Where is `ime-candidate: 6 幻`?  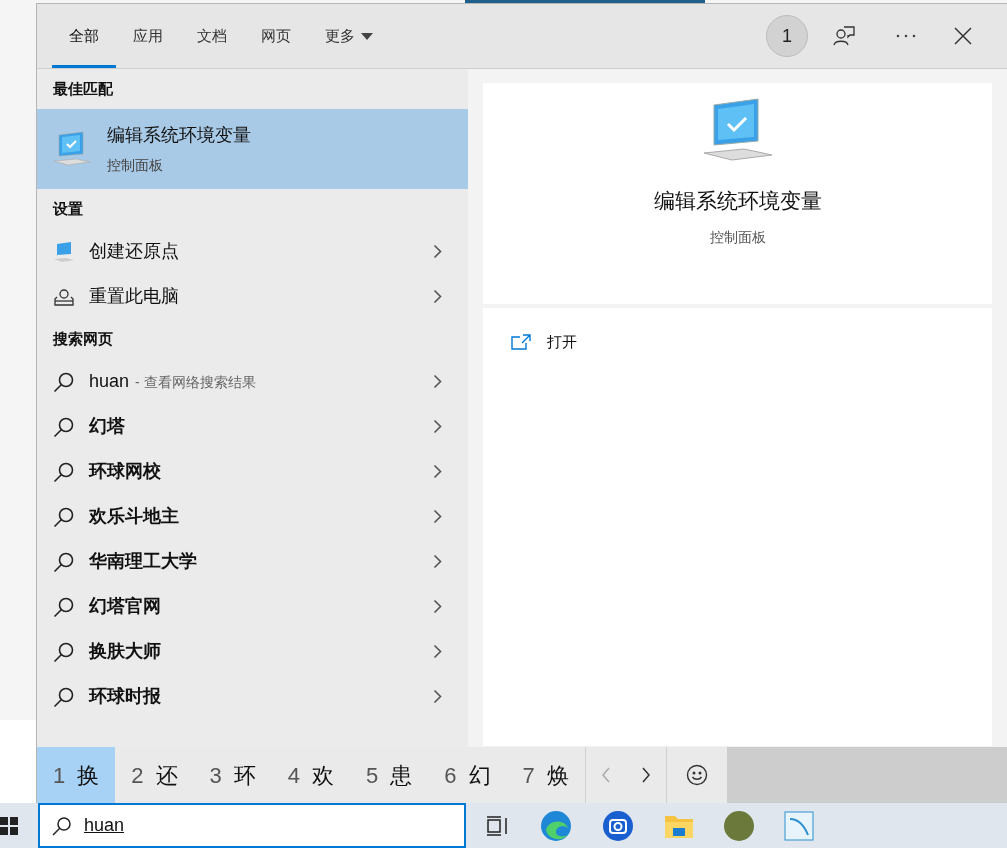 ime-candidate: 6 幻 is located at coordinates (467, 775).